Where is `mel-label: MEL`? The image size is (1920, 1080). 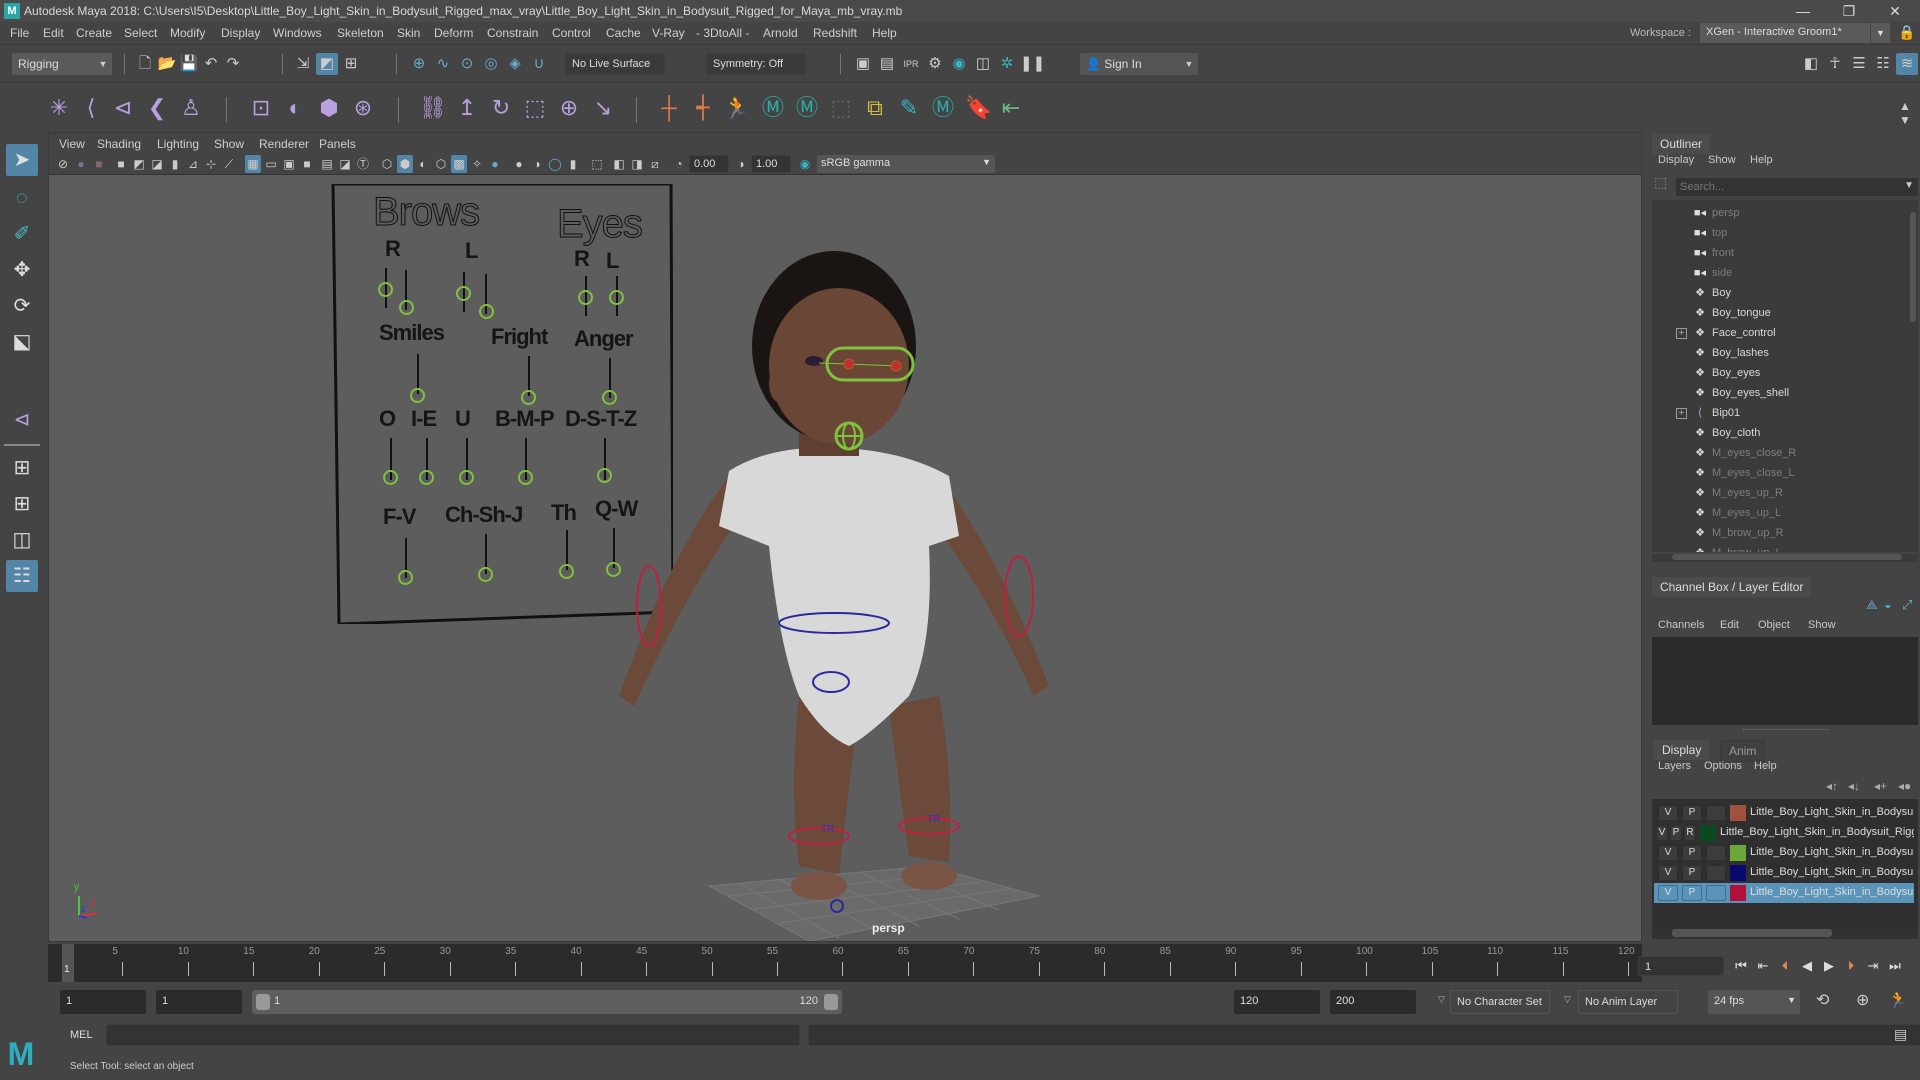 mel-label: MEL is located at coordinates (81, 1035).